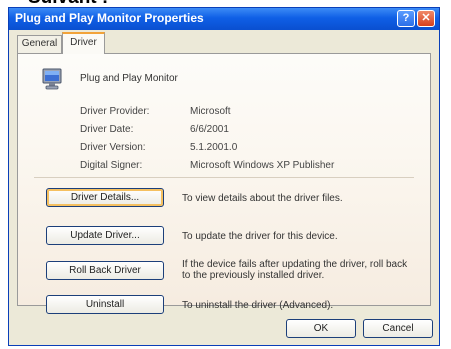 The width and height of the screenshot is (451, 349). I want to click on window-title: Plug and Play Monitor Properties, so click(109, 18).